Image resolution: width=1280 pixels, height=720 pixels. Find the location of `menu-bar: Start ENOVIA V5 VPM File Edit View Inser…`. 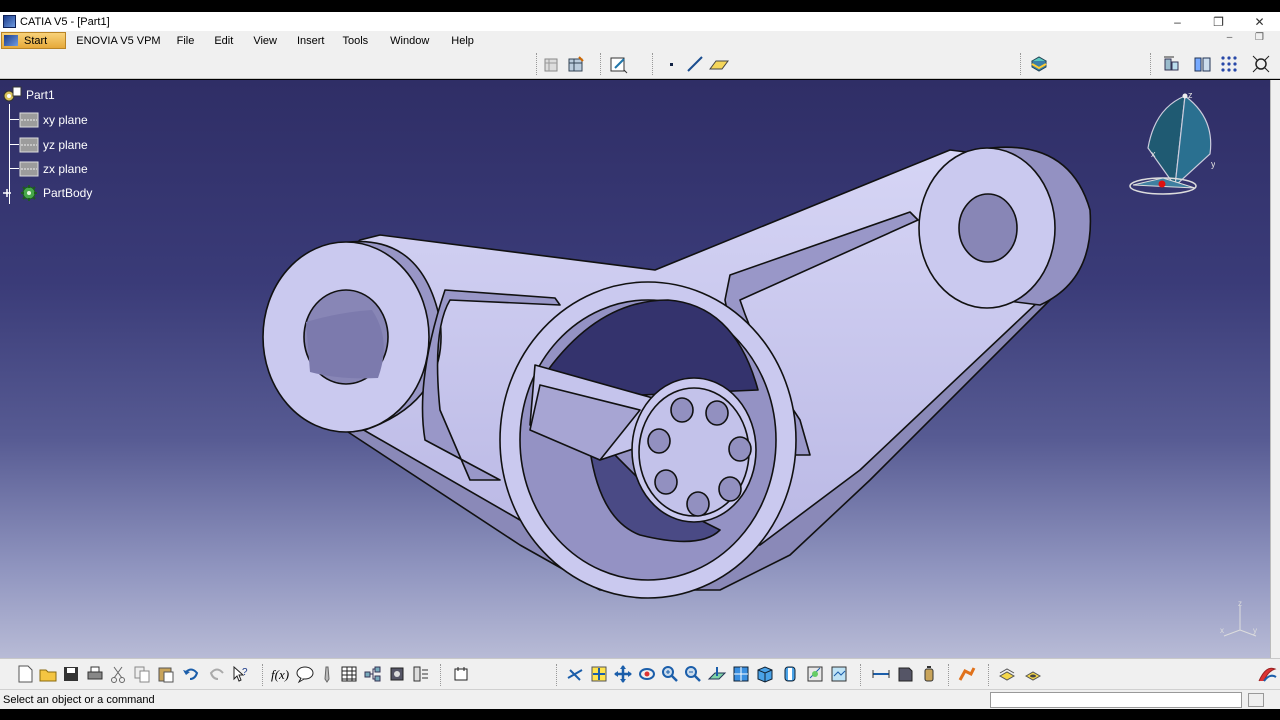

menu-bar: Start ENOVIA V5 VPM File Edit View Inser… is located at coordinates (640, 40).